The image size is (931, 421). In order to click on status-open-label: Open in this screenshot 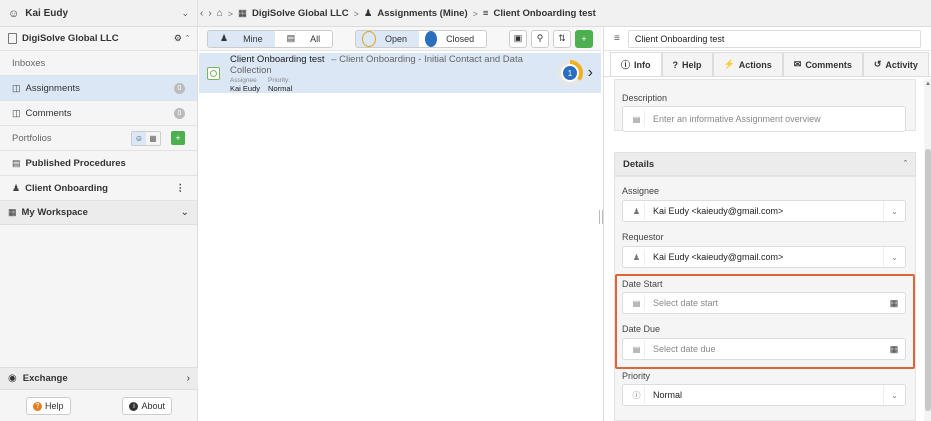, I will do `click(396, 38)`.